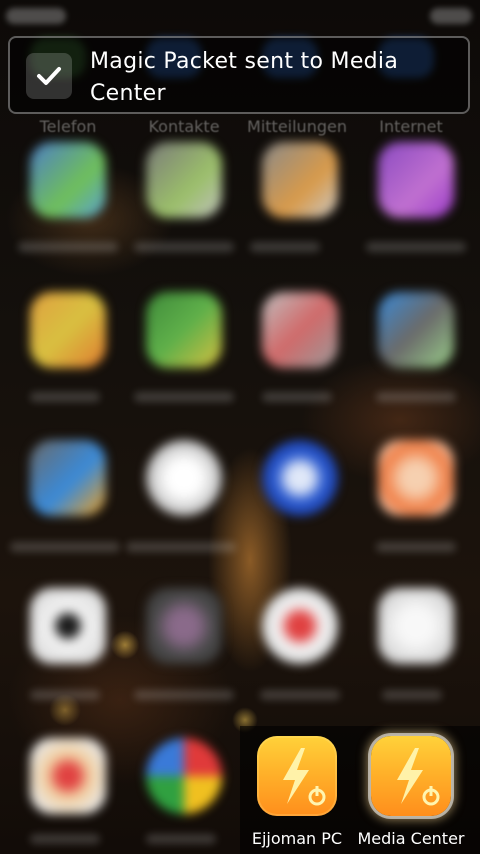 Image resolution: width=480 pixels, height=854 pixels. I want to click on camera-icon, so click(68, 626).